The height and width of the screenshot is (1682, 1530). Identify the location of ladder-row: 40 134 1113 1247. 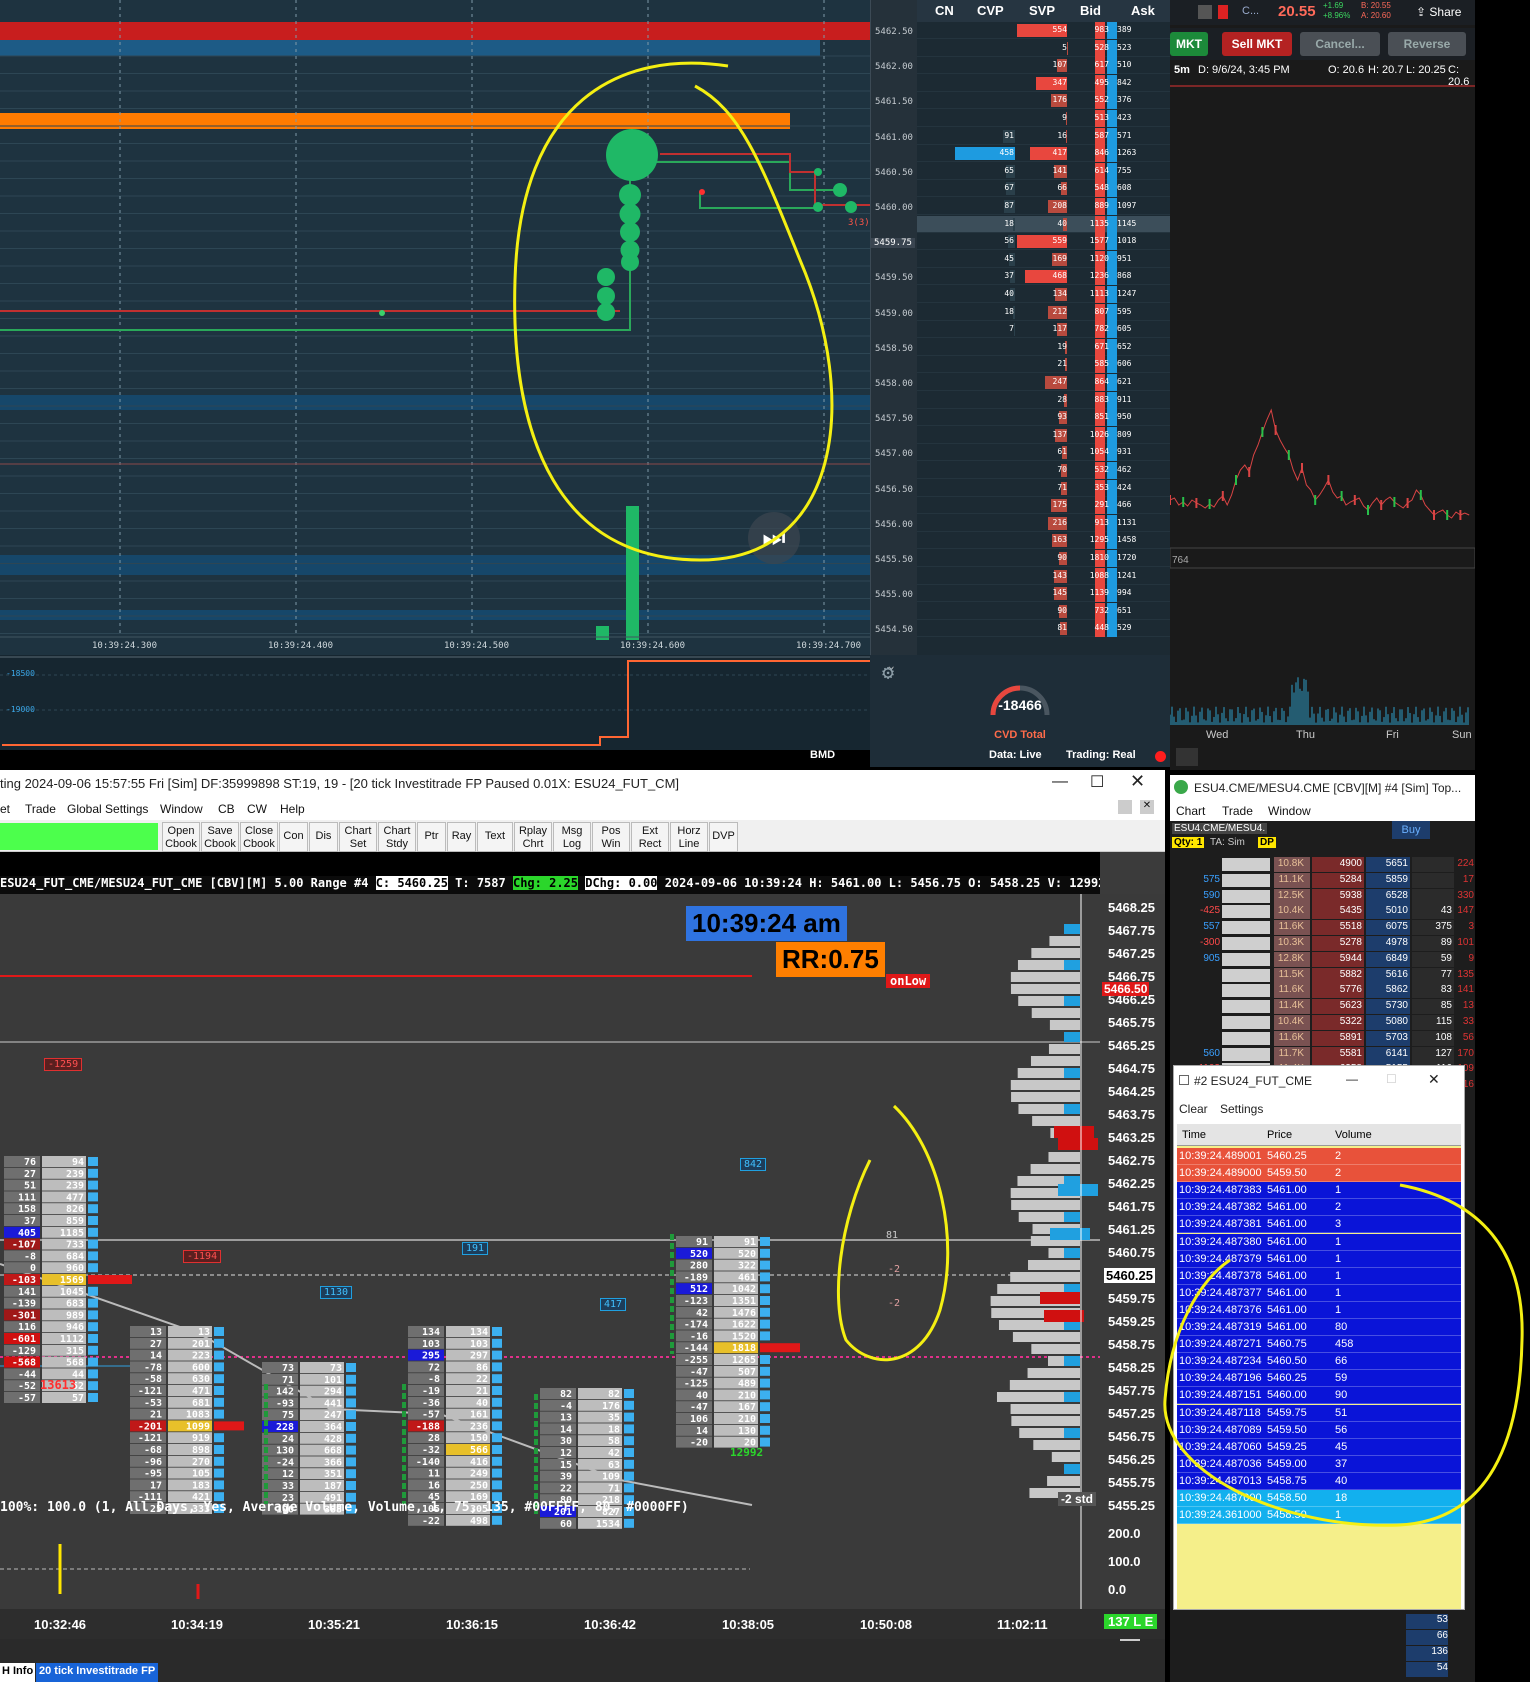
(1043, 294).